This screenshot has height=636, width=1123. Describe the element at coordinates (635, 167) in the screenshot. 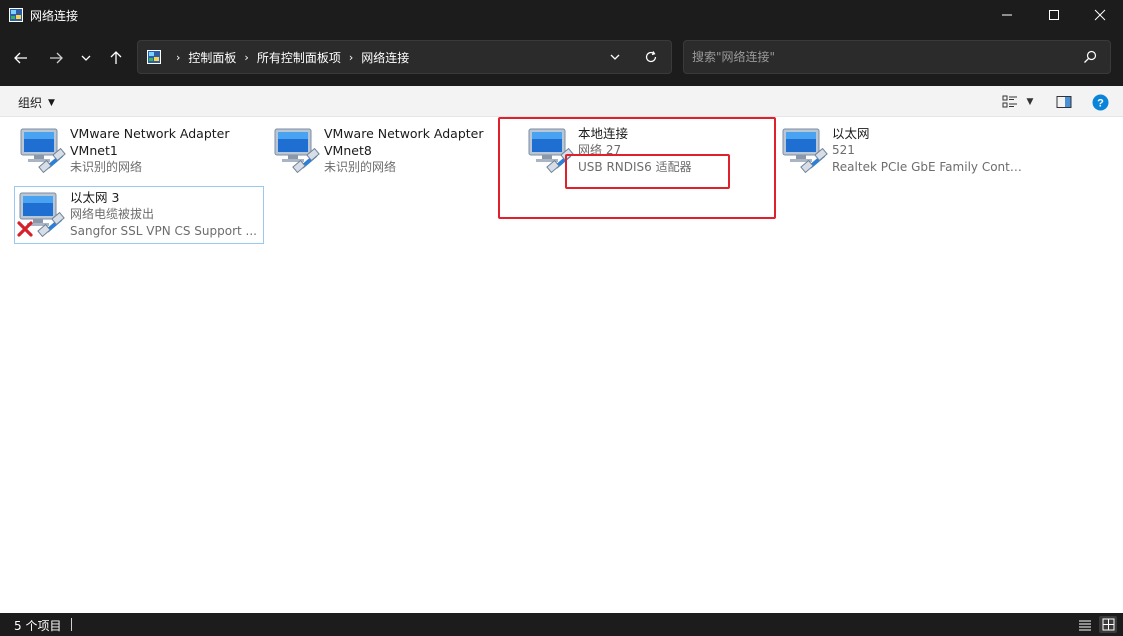

I see `item-device-name: USB RNDIS6 适配器` at that location.